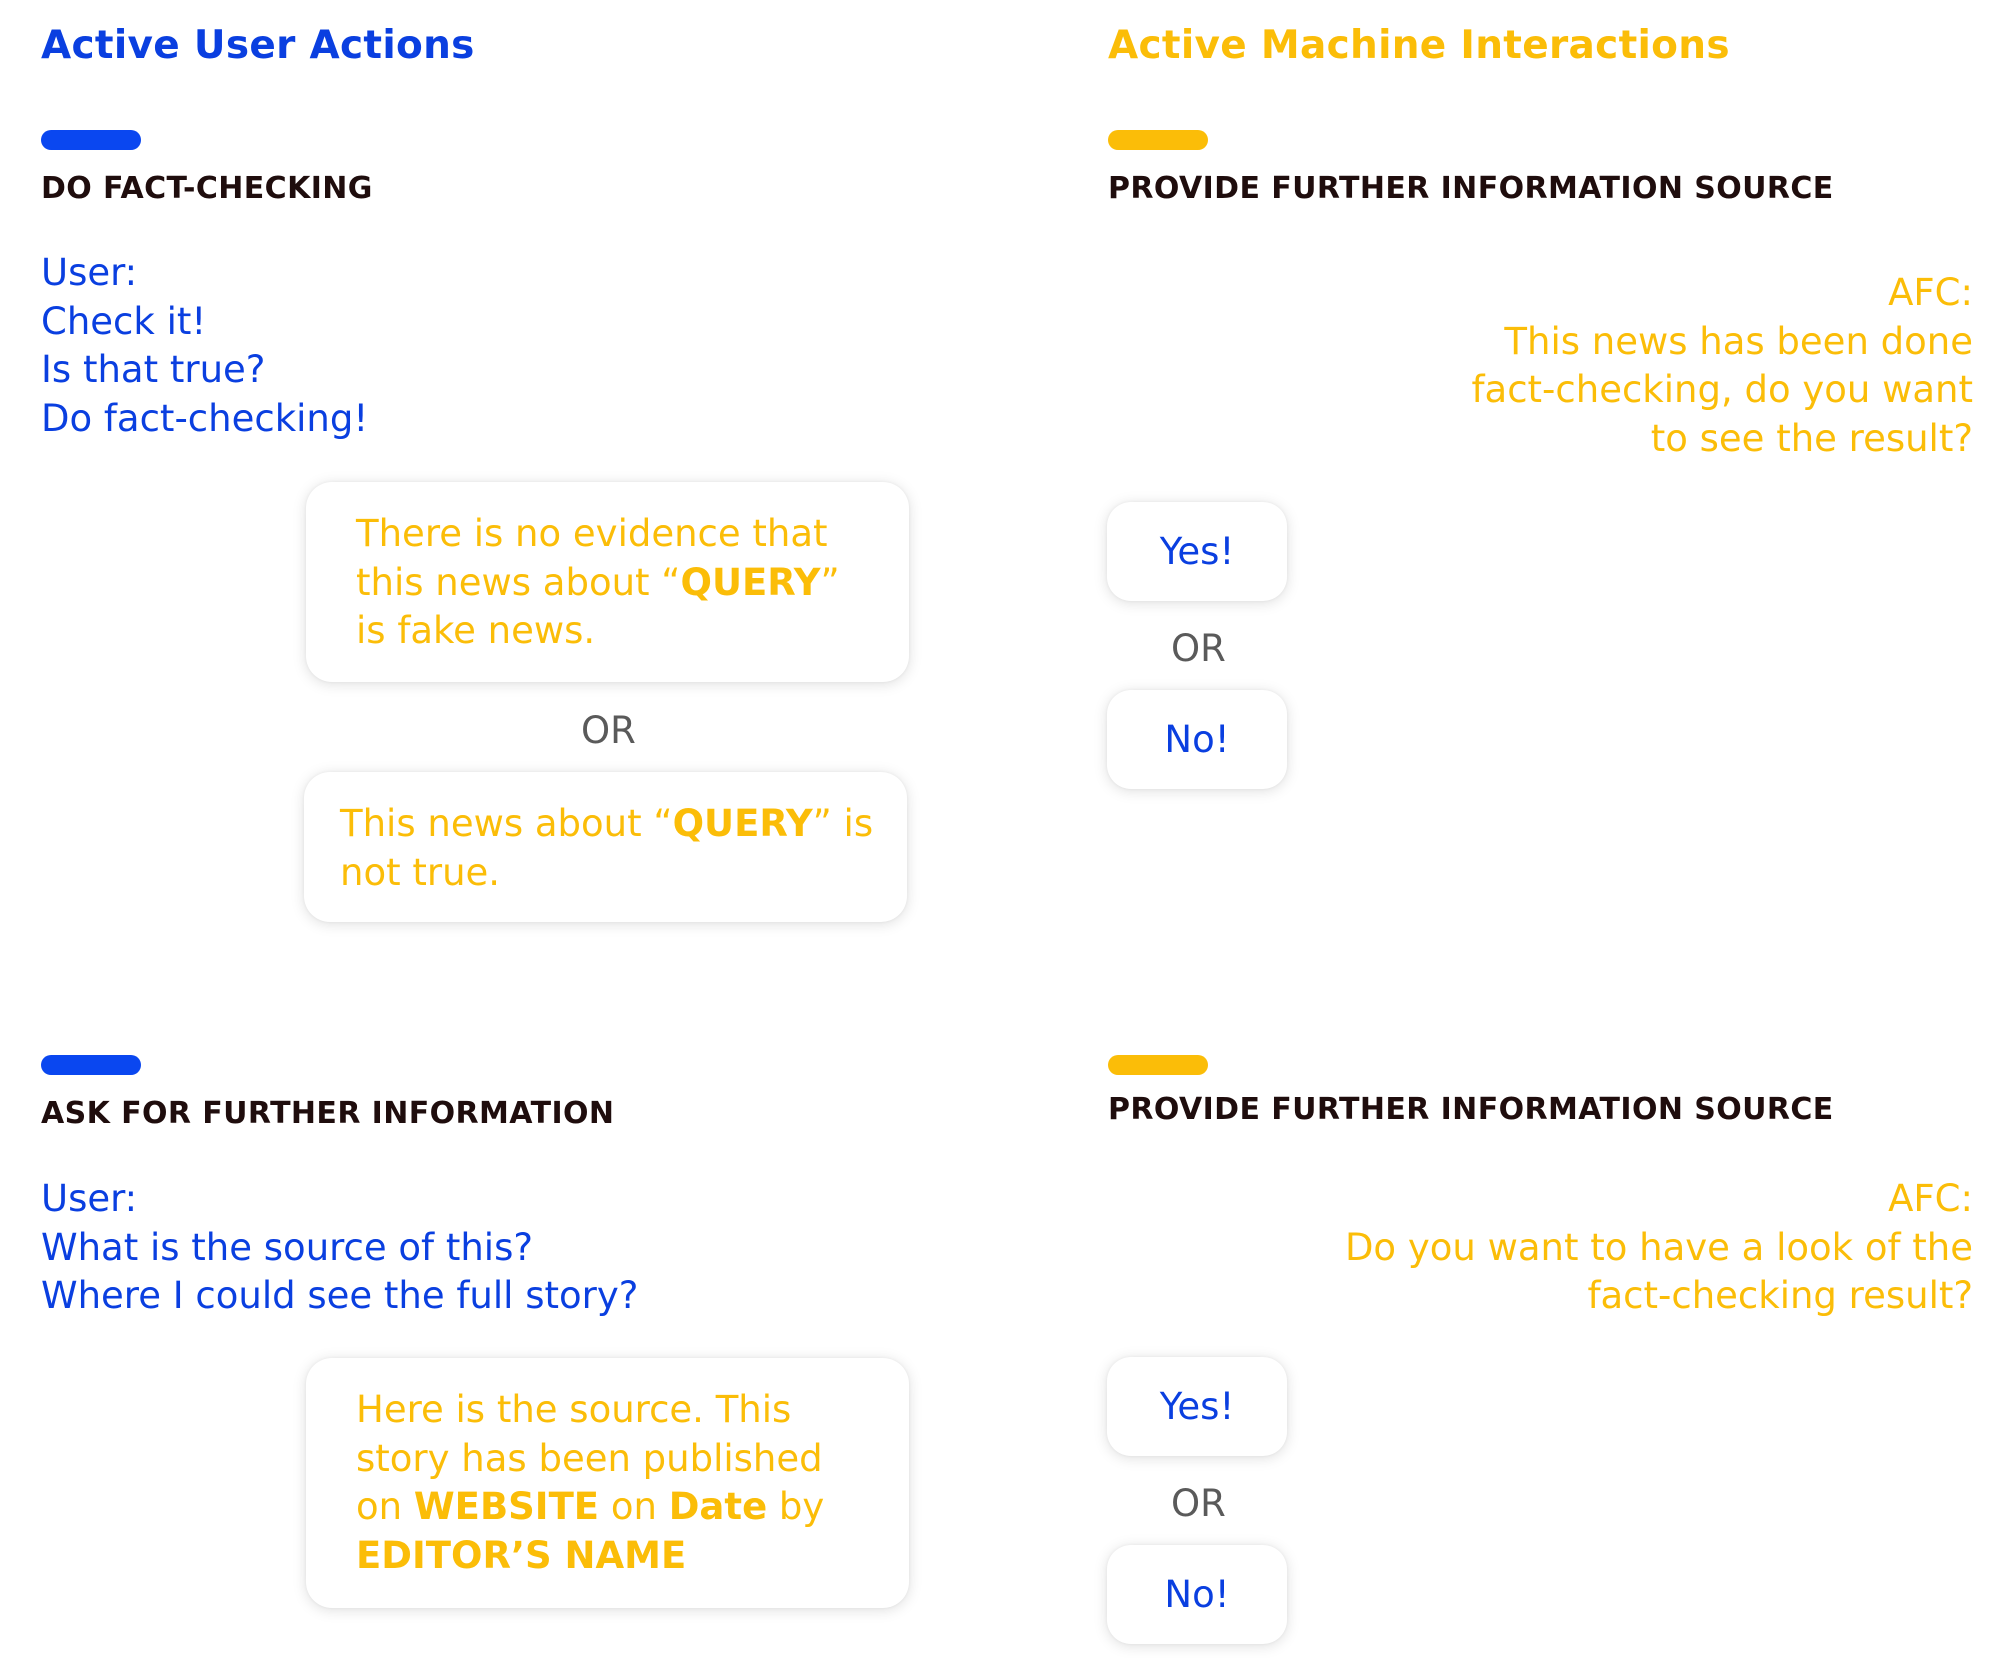 The width and height of the screenshot is (2000, 1658). I want to click on text-segment: ” is, so click(843, 823).